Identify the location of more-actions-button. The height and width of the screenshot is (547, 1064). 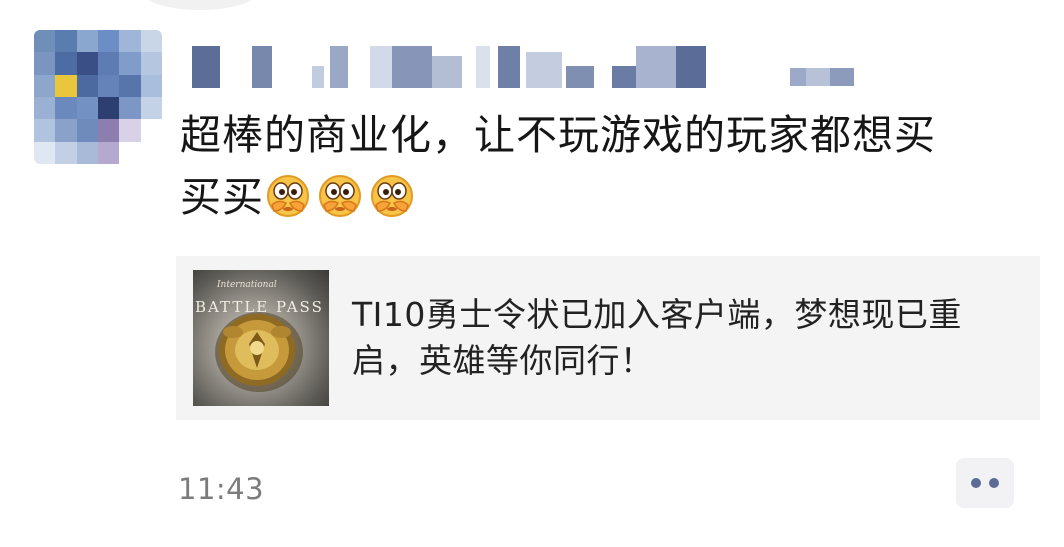
(985, 483).